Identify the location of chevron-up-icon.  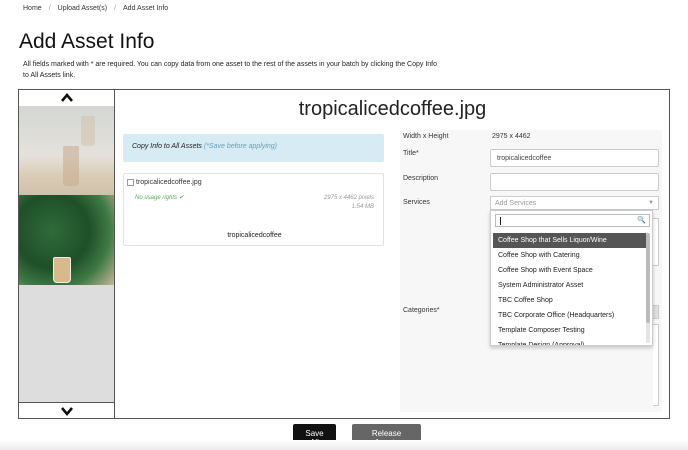
(66, 97).